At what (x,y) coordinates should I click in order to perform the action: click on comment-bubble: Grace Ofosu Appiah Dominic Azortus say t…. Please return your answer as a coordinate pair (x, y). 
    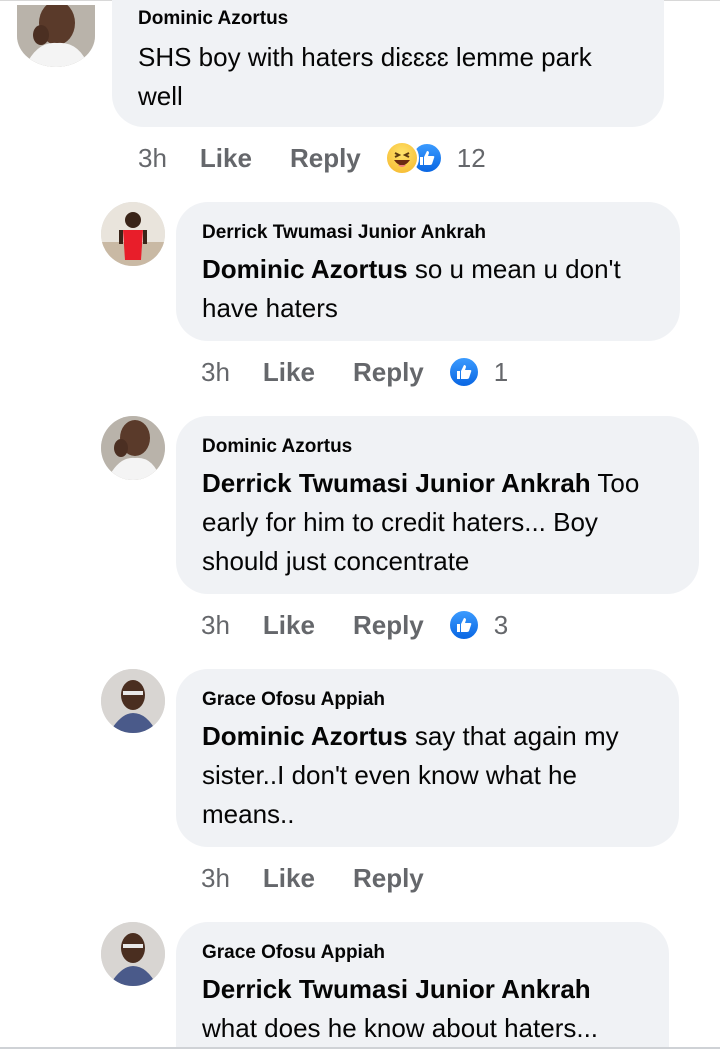
    Looking at the image, I should click on (427, 758).